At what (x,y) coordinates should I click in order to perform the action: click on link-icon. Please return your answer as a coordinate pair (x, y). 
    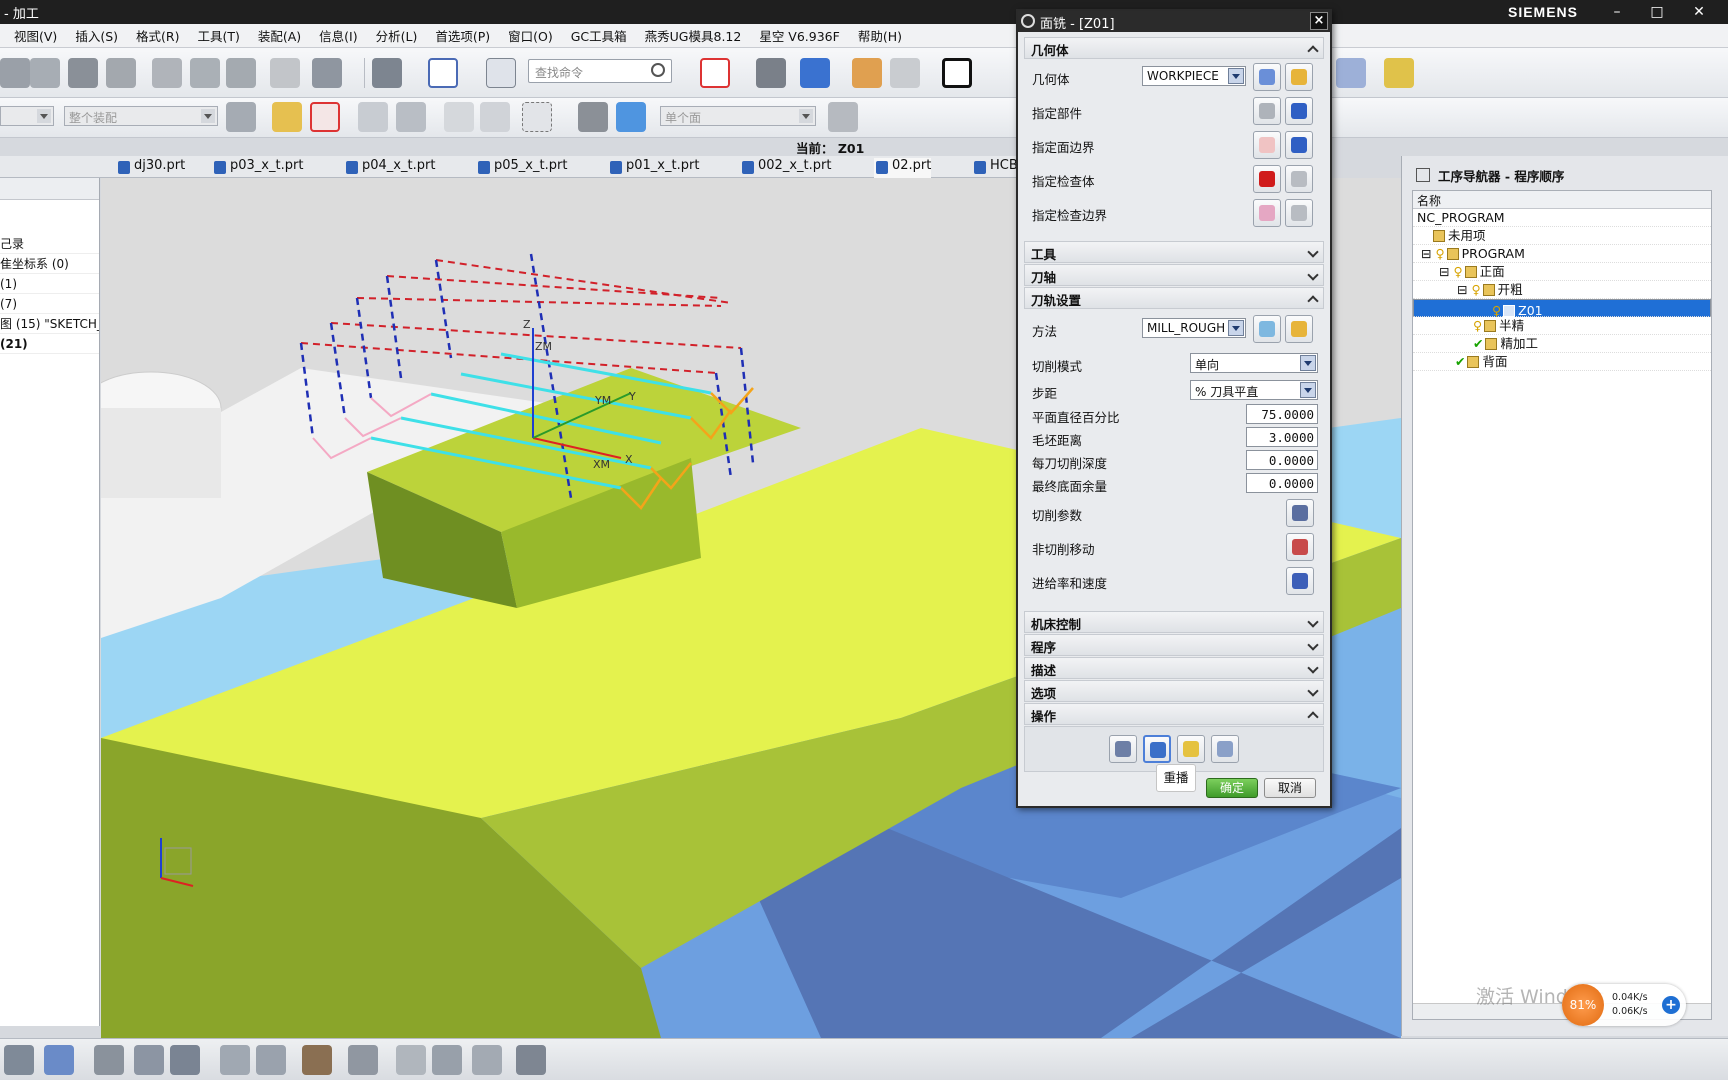
    Looking at the image, I should click on (411, 1060).